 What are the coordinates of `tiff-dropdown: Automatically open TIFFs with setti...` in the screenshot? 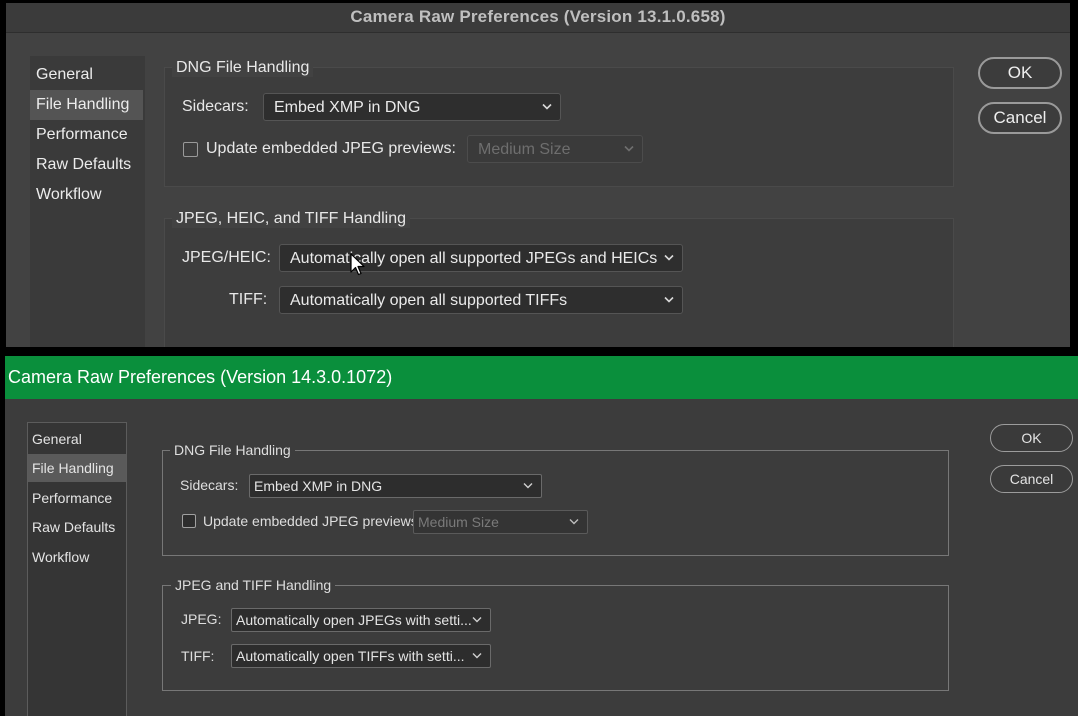 It's located at (361, 656).